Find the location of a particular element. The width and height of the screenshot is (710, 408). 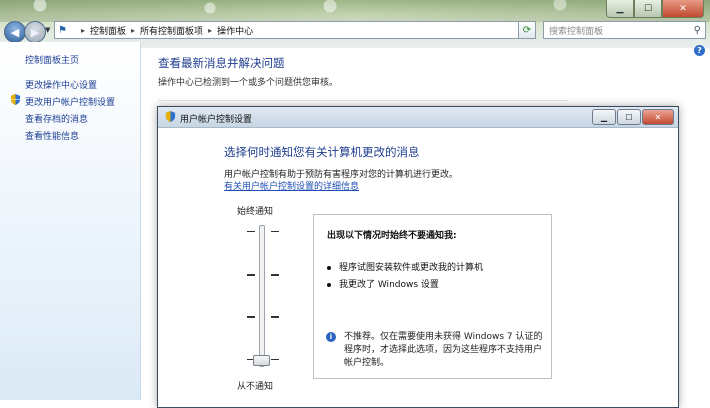

divider is located at coordinates (363, 100).